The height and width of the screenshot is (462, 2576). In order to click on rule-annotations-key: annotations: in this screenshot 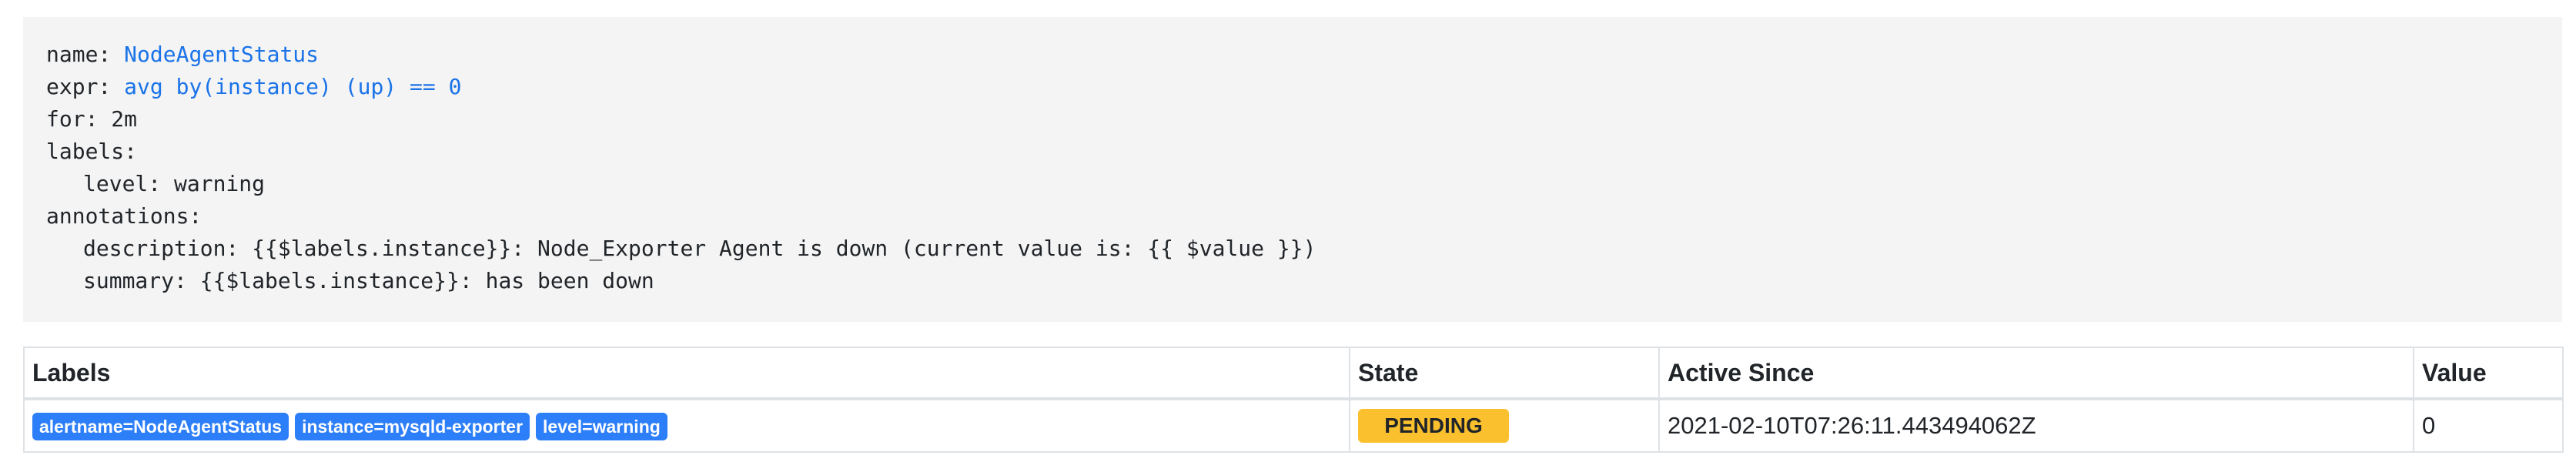, I will do `click(124, 216)`.